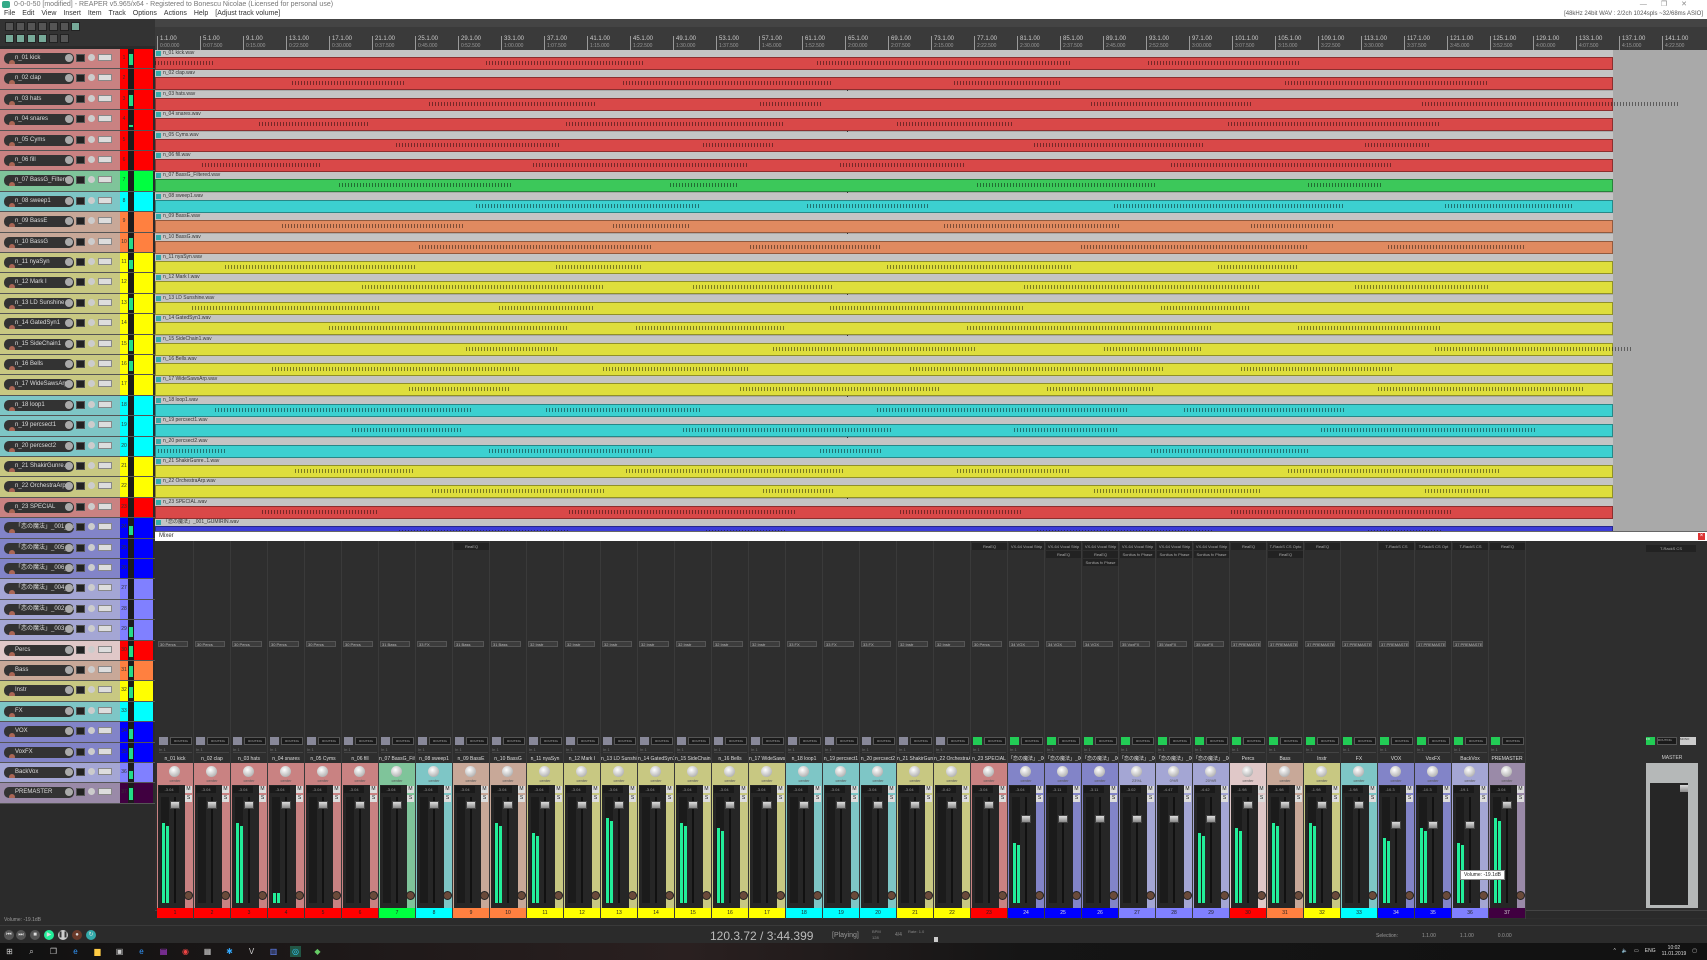 The width and height of the screenshot is (1707, 960). I want to click on item-header: n_08 sweep1.wav, so click(884, 196).